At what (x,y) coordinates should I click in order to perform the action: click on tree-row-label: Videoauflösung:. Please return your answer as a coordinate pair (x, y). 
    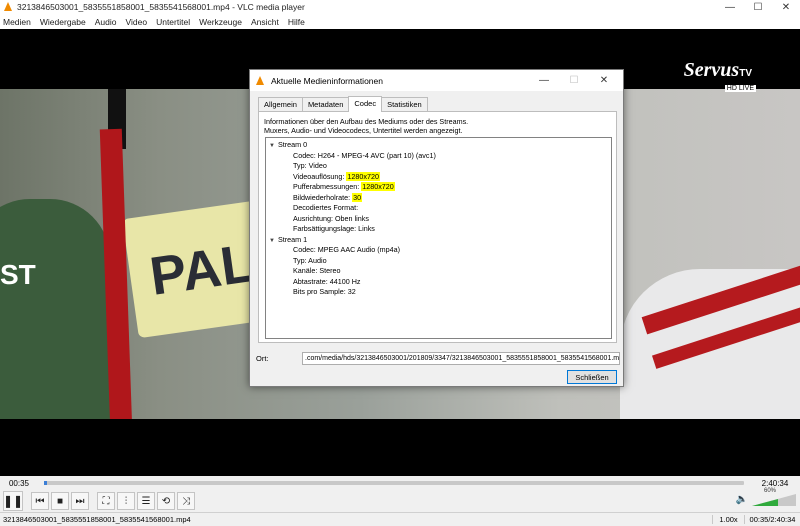
    Looking at the image, I should click on (320, 176).